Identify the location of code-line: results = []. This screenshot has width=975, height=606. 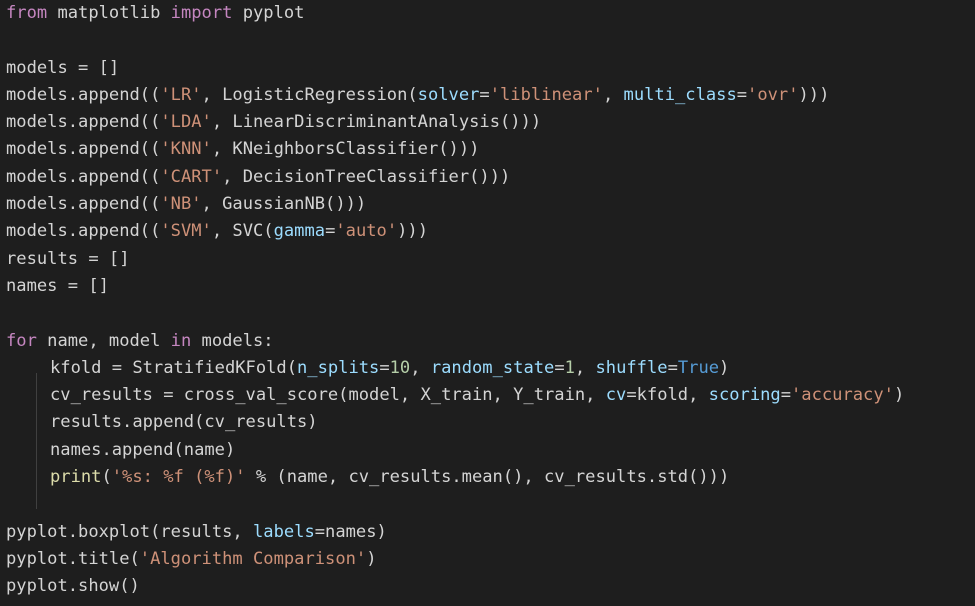
(455, 259).